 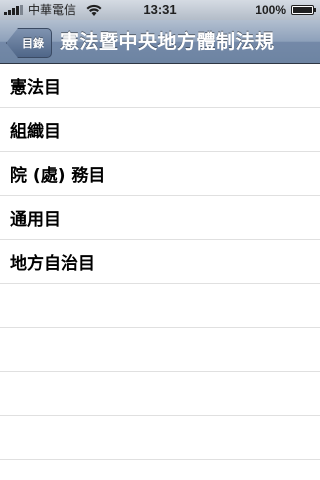 I want to click on list-item-organization: 組織目, so click(x=160, y=130).